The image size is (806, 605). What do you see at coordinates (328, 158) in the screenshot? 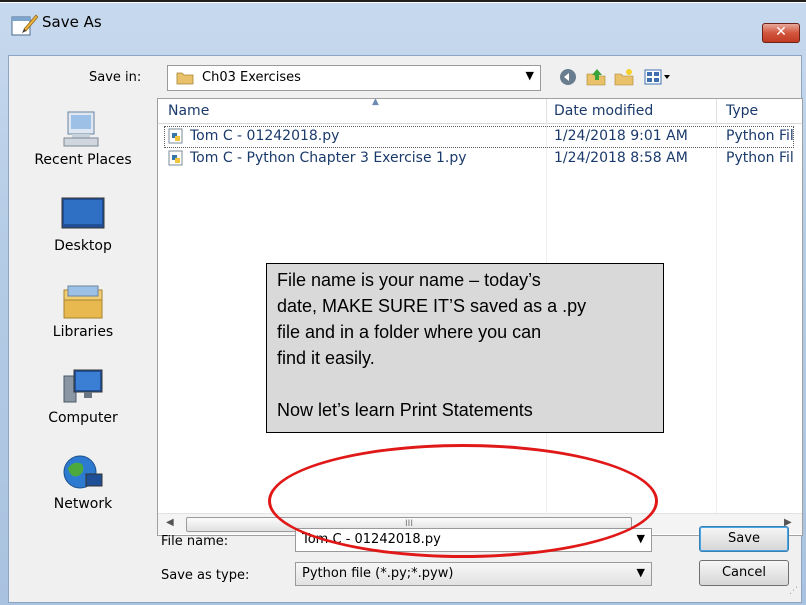
I see `file-name: Tom C - Python Chapter 3 Exercise 1.py` at bounding box center [328, 158].